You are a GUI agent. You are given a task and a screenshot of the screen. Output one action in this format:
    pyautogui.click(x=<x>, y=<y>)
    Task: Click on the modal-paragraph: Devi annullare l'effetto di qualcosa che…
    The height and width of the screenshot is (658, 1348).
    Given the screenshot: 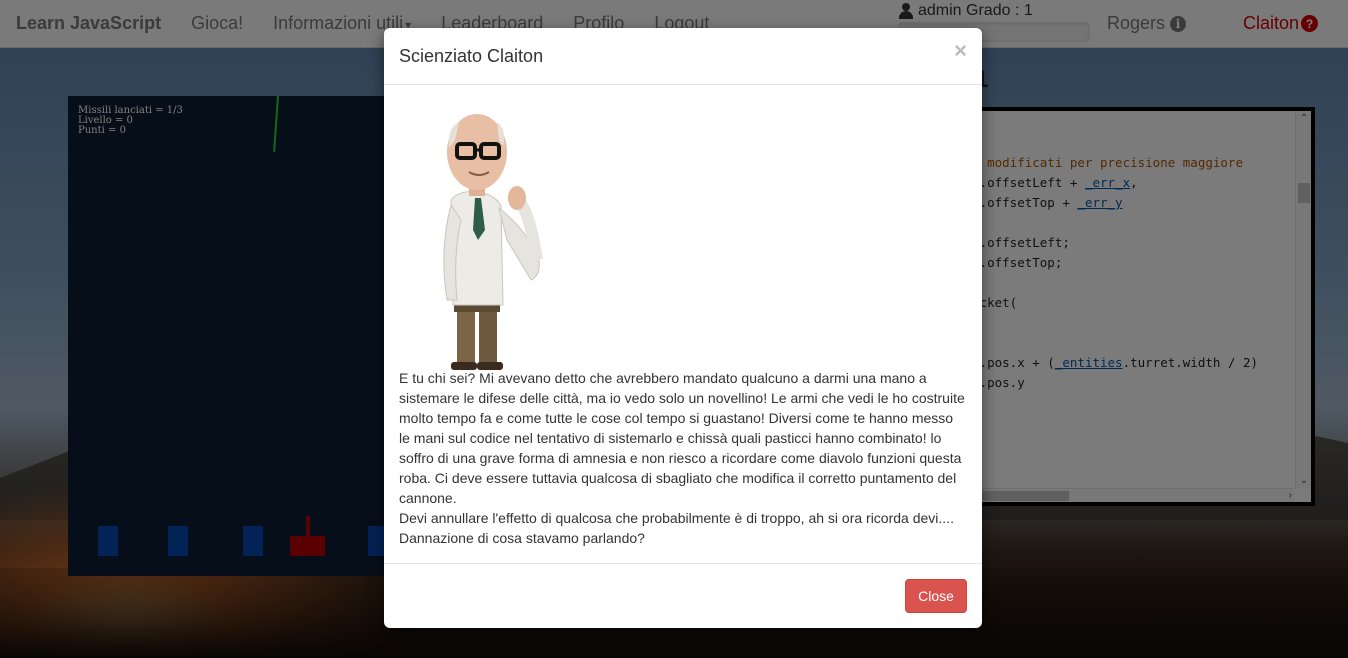 What is the action you would take?
    pyautogui.click(x=676, y=528)
    